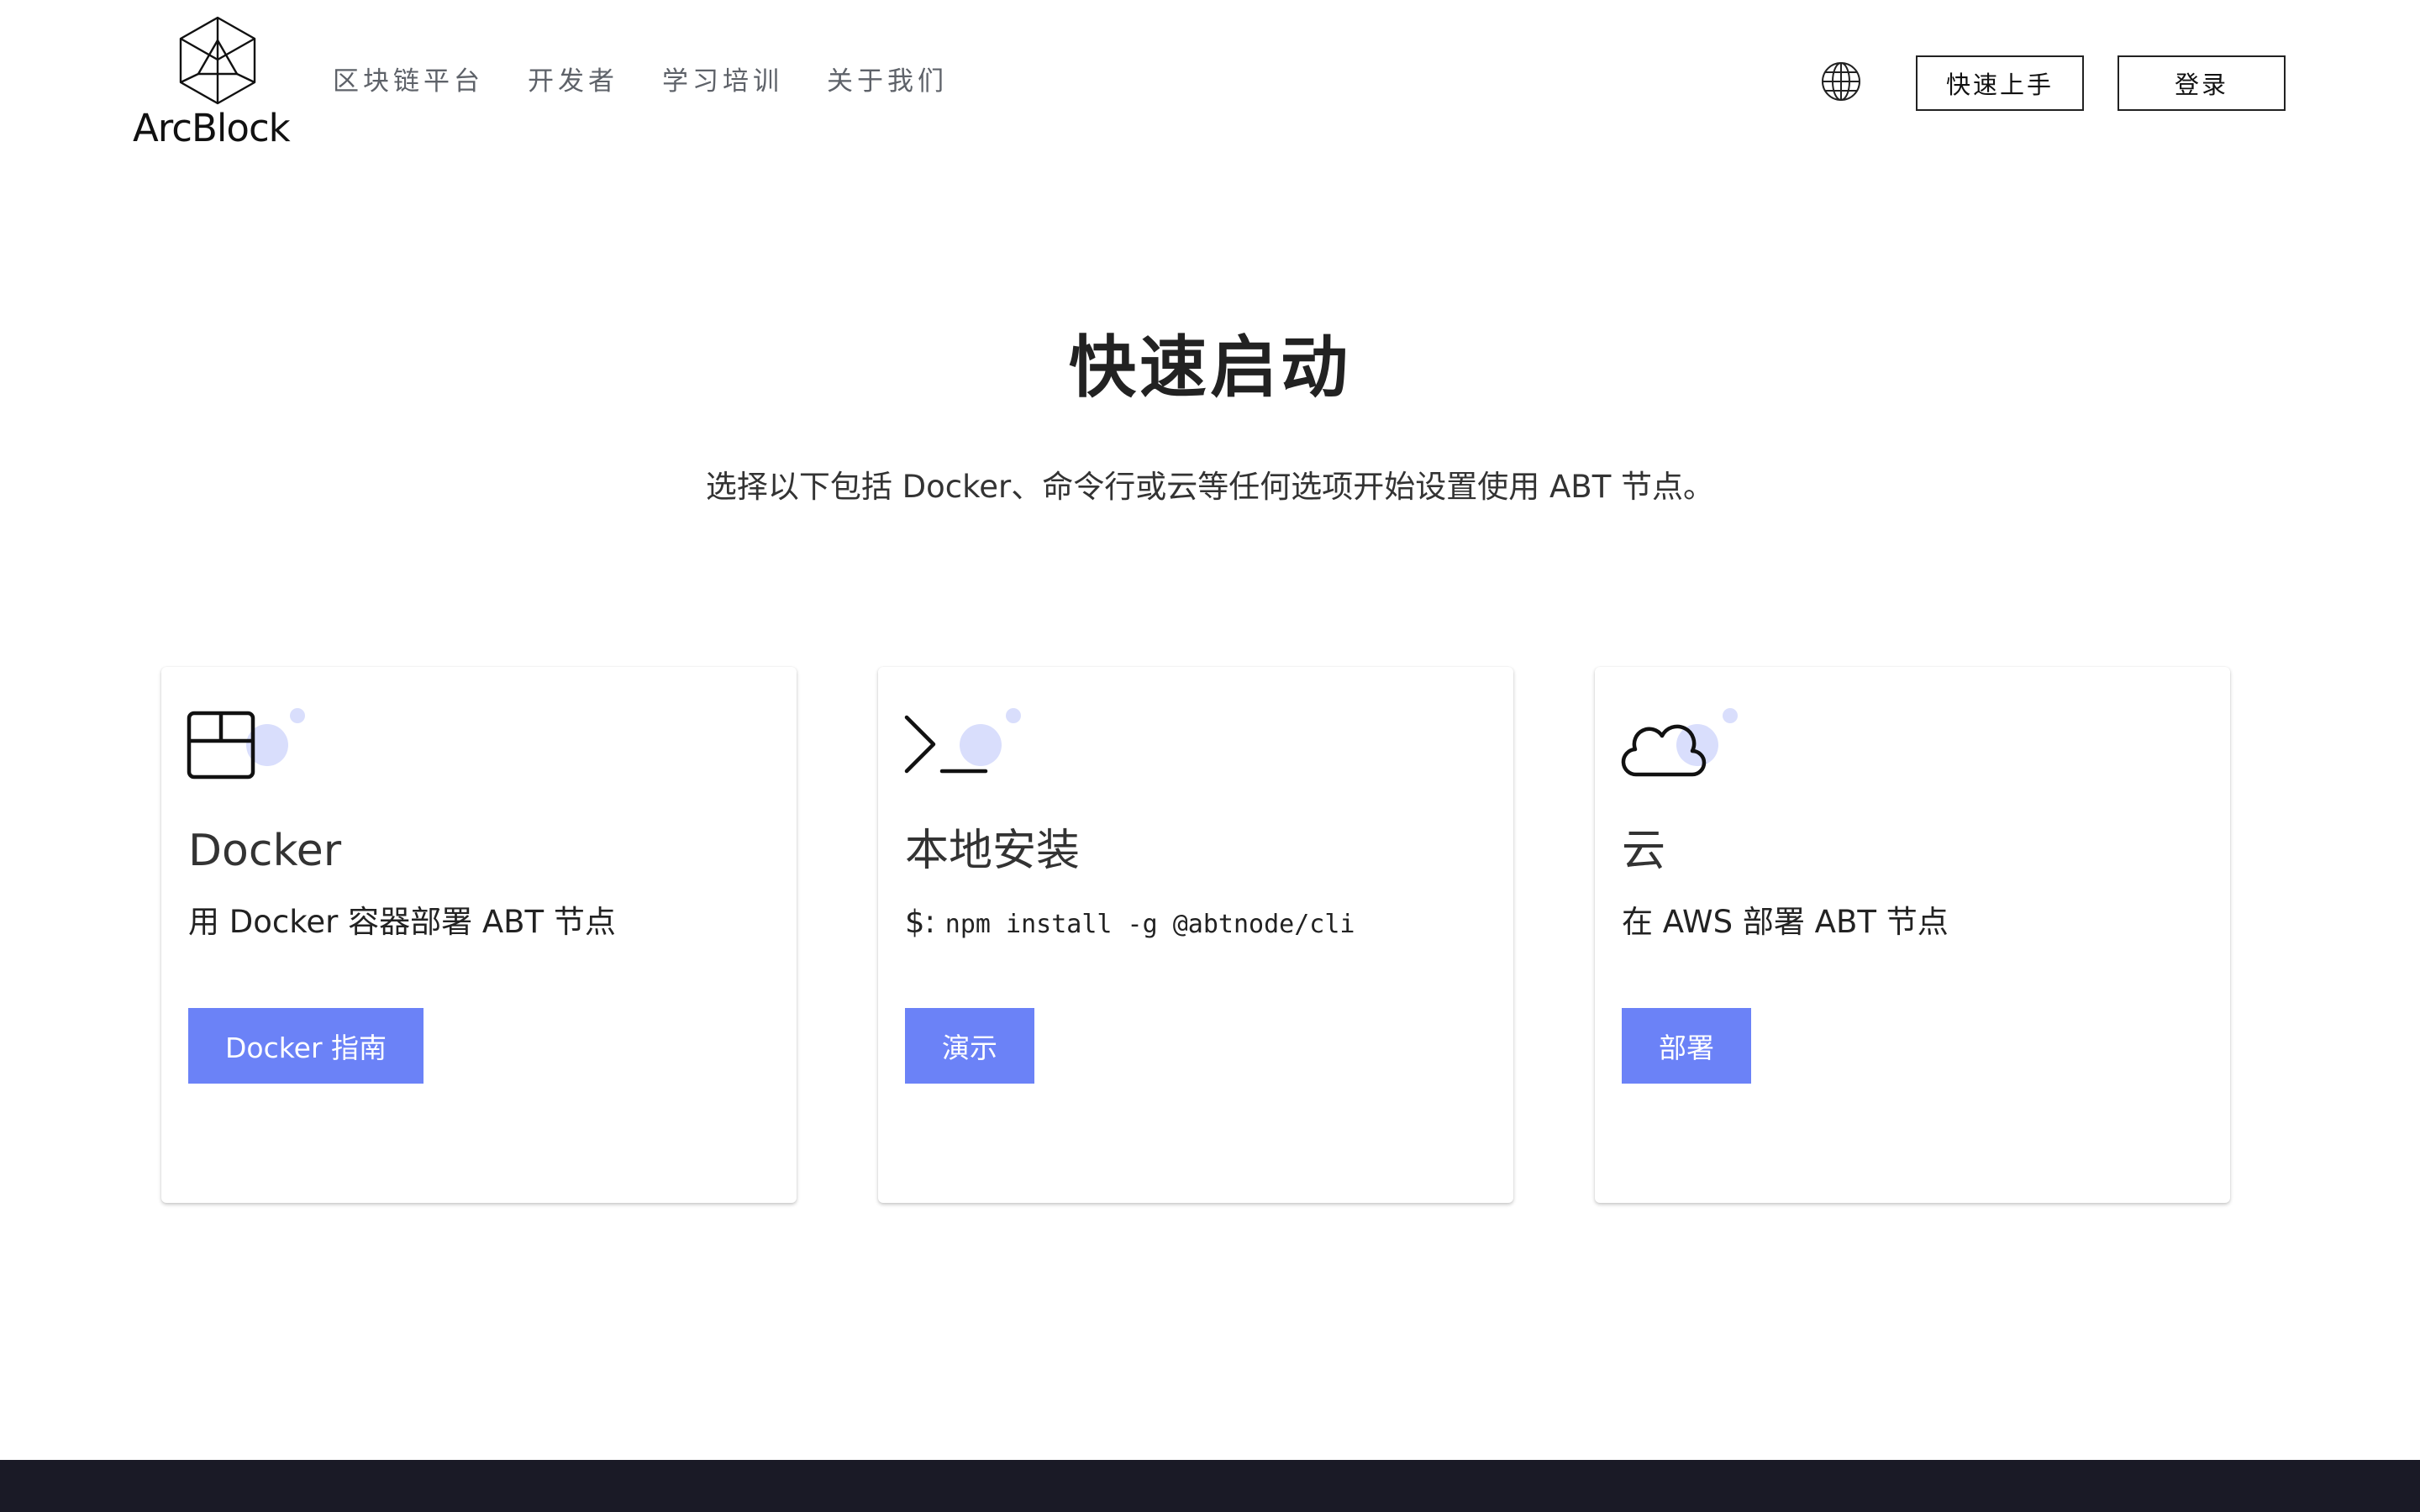  Describe the element at coordinates (218, 60) in the screenshot. I see `arcblock-logo-icon` at that location.